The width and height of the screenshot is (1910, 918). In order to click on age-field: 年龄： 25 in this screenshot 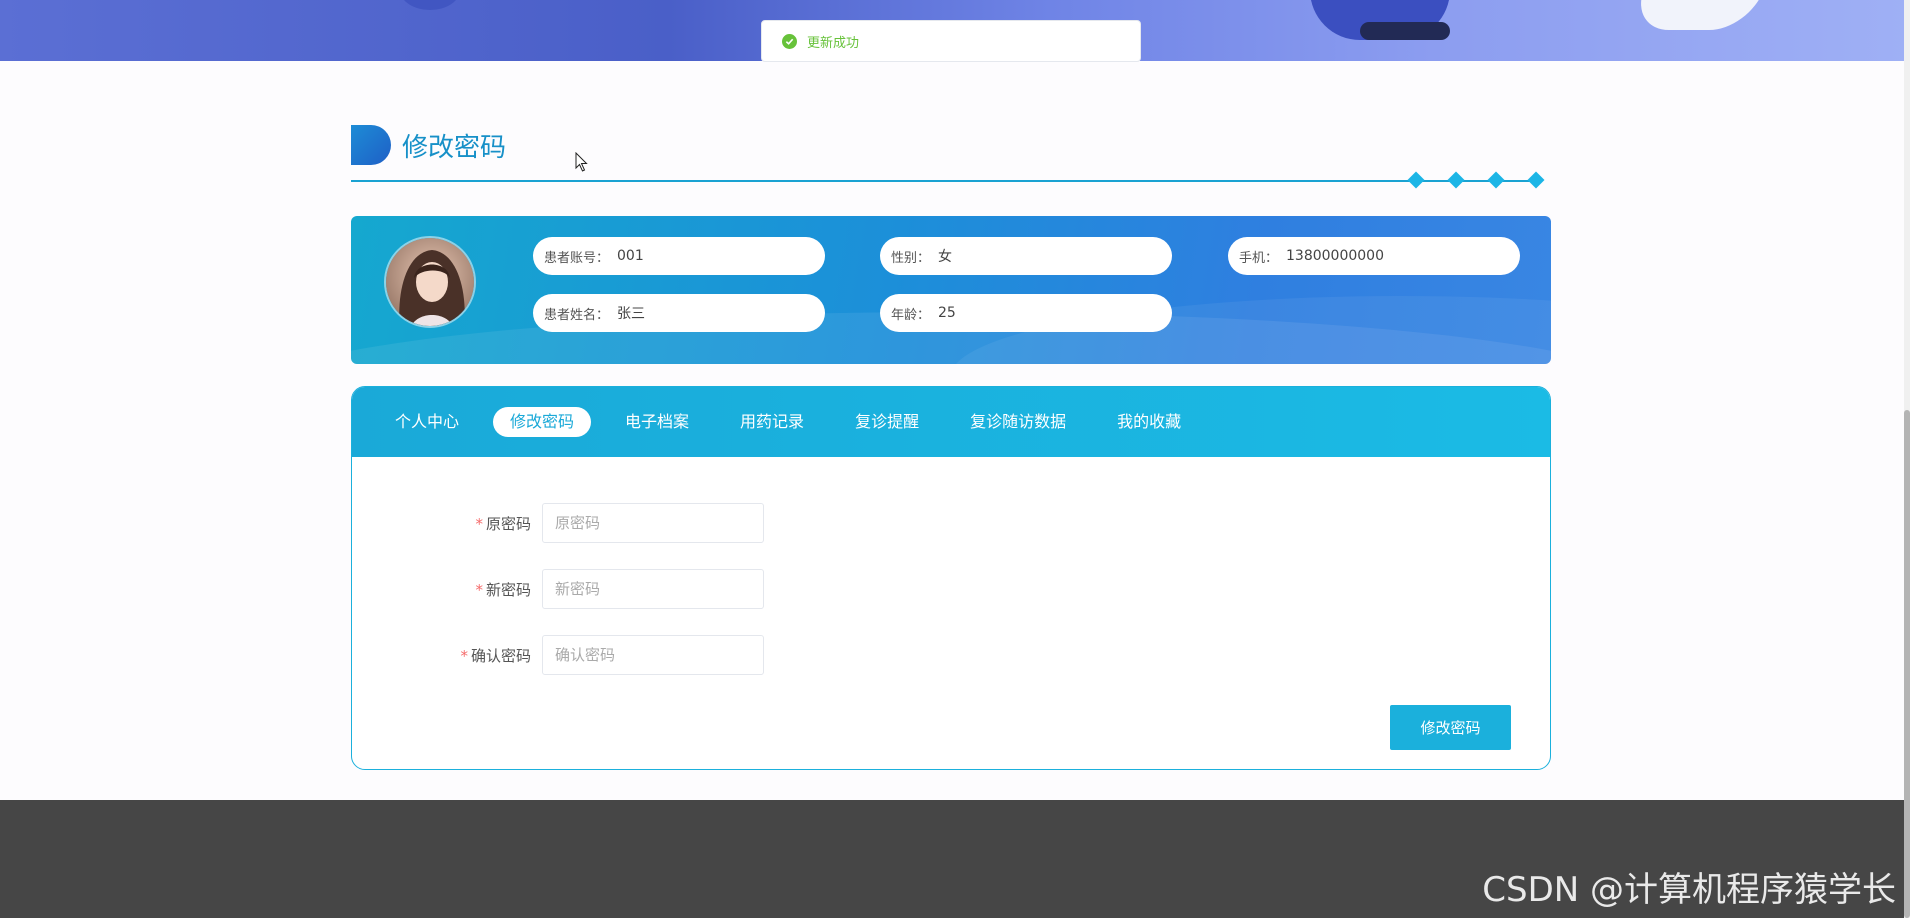, I will do `click(1026, 313)`.